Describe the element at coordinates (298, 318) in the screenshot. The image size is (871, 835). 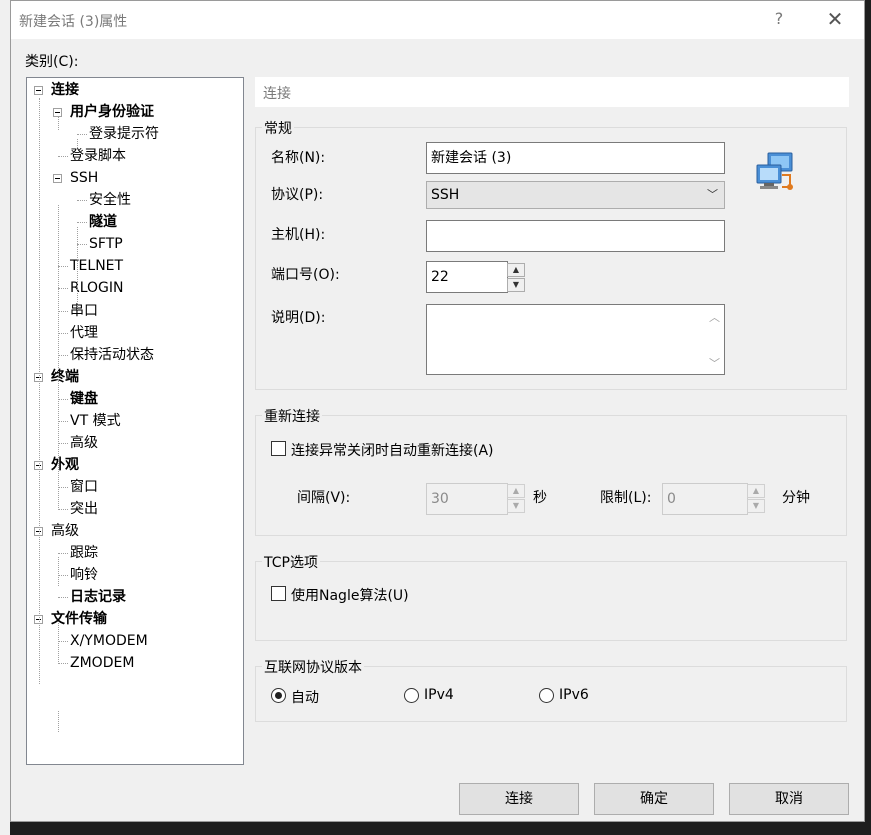
I see `description-label: 说明(D):` at that location.